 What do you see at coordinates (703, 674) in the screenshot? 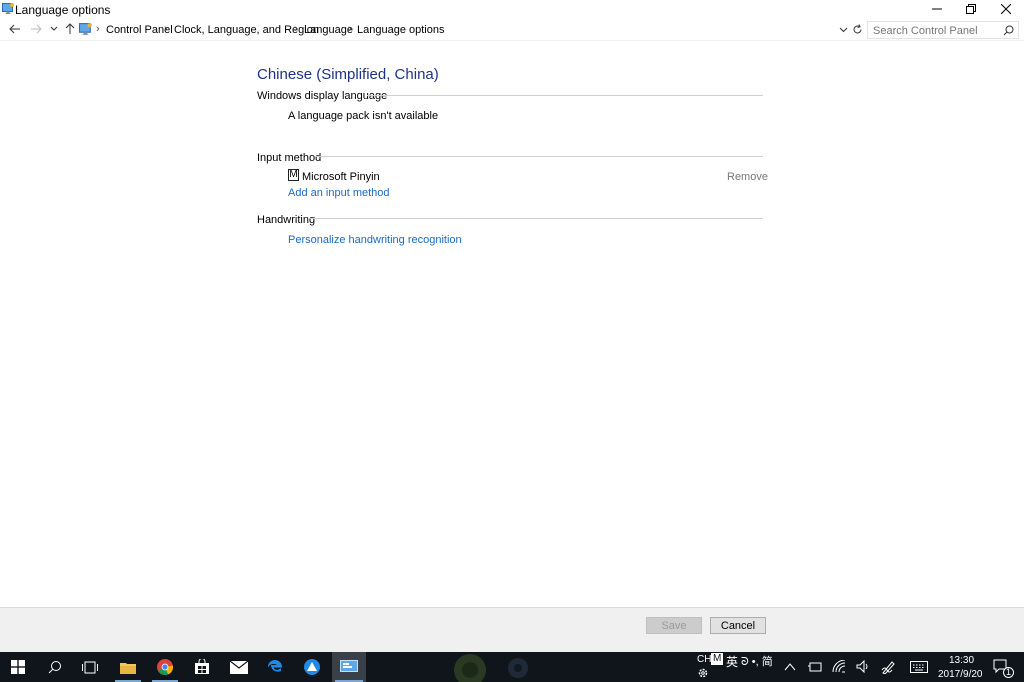
I see `ime-settings-gear-icon` at bounding box center [703, 674].